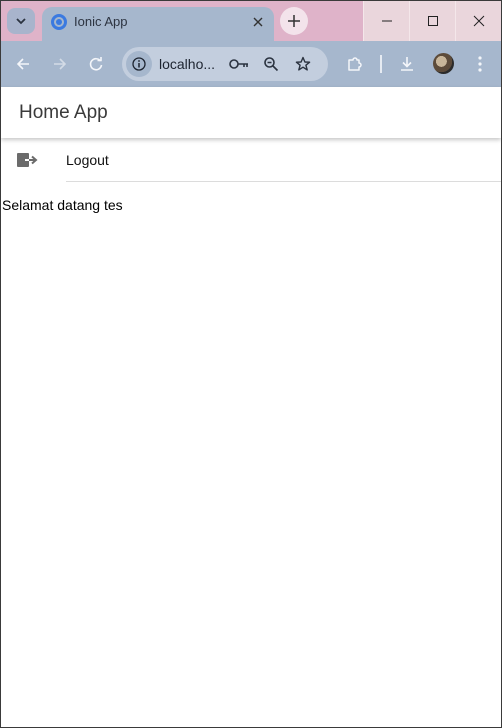 The width and height of the screenshot is (502, 728). I want to click on tab-search-button, so click(21, 21).